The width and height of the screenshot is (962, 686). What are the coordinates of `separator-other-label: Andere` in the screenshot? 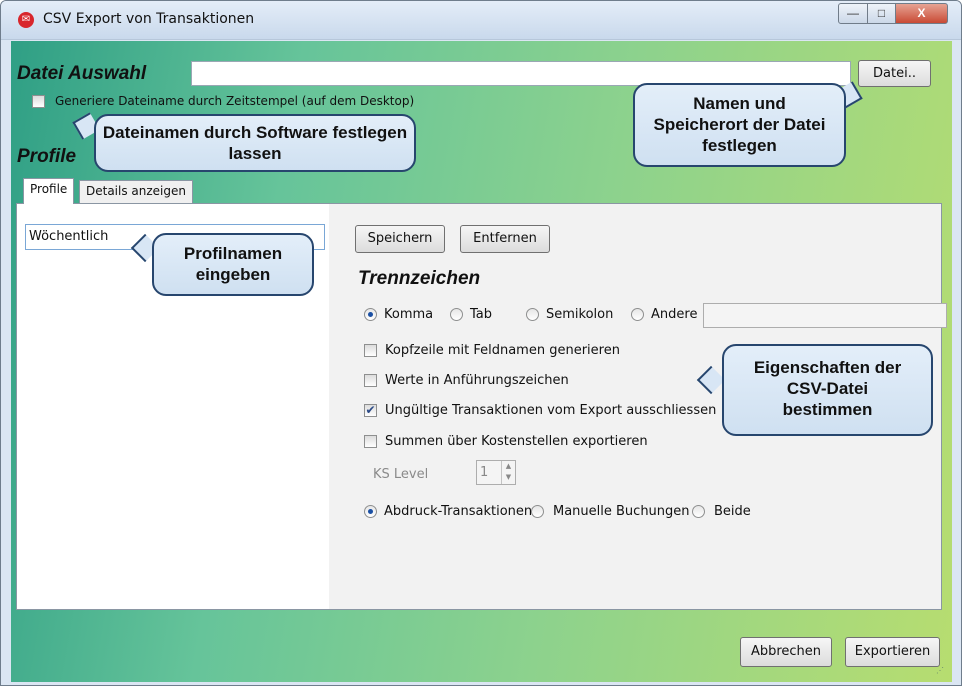 It's located at (674, 314).